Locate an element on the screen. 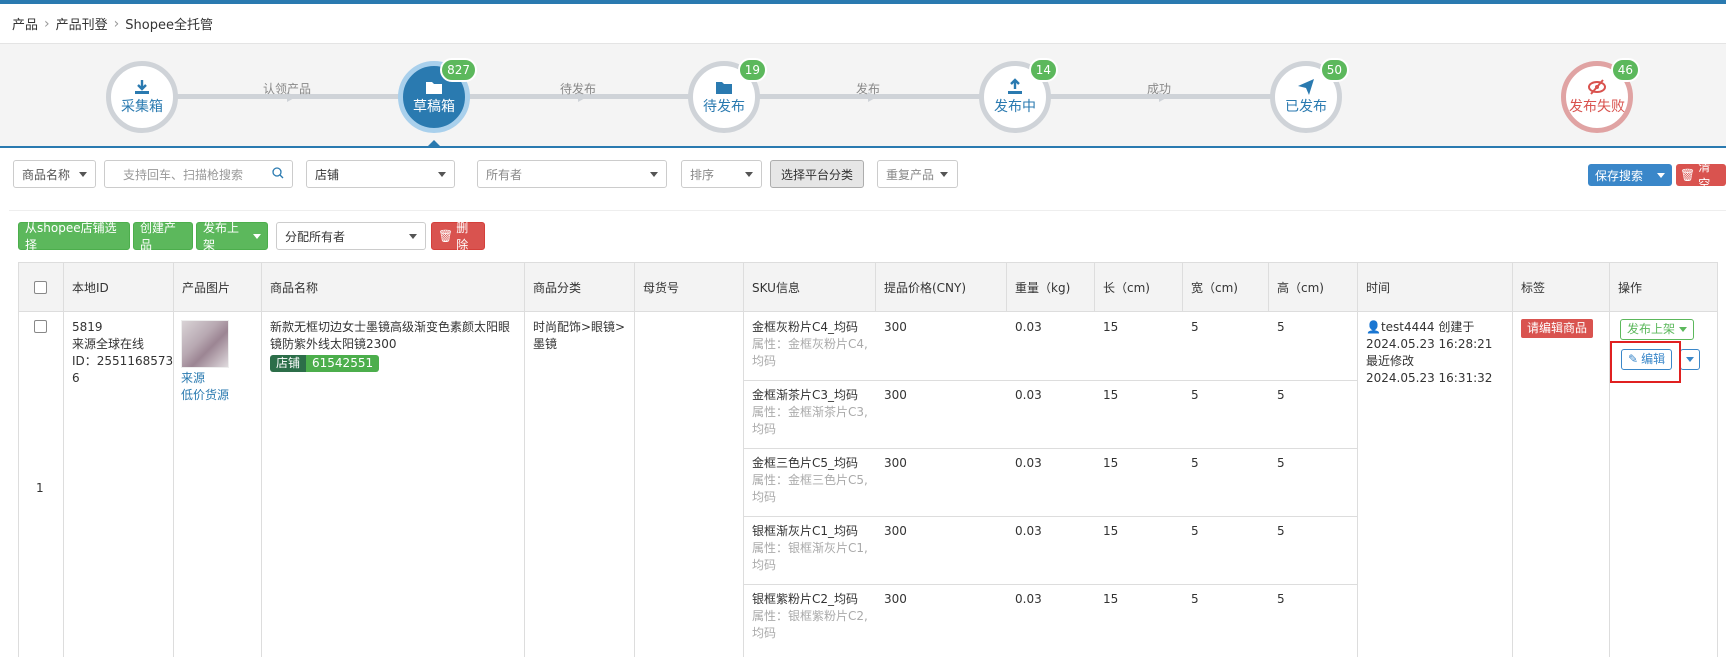  col-tag: 标签 is located at coordinates (1561, 287).